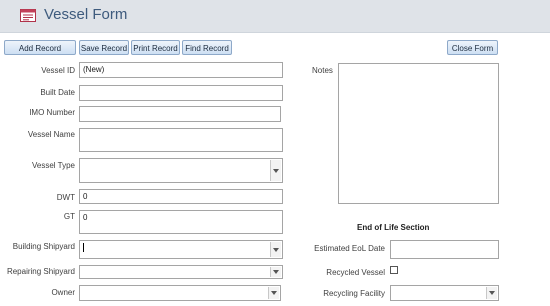 This screenshot has width=550, height=306. I want to click on gt-label: GT, so click(69, 216).